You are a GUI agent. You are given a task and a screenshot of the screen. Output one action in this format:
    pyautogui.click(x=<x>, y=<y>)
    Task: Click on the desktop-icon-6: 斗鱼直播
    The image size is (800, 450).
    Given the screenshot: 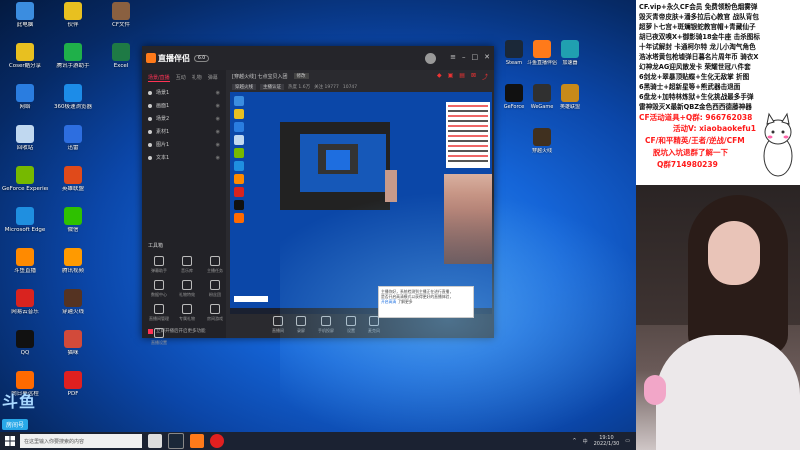 What is the action you would take?
    pyautogui.click(x=25, y=267)
    